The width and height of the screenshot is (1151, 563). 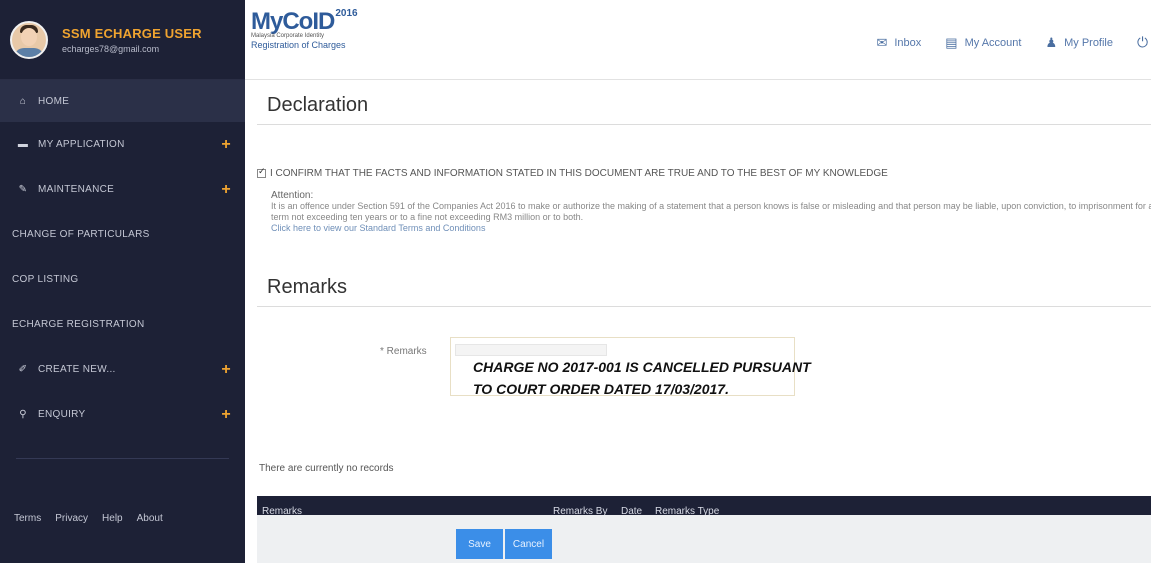 I want to click on sidebar-item-my-application: ▬ MY APPLICATION +, so click(x=122, y=144).